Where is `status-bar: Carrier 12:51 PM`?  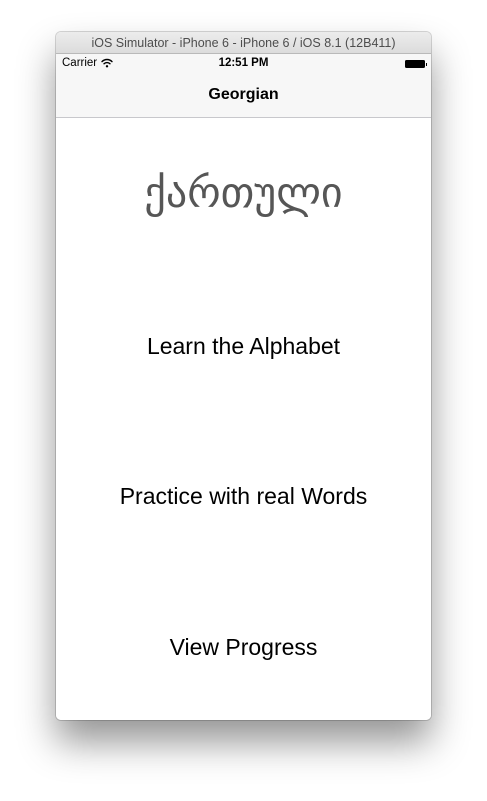
status-bar: Carrier 12:51 PM is located at coordinates (243, 64).